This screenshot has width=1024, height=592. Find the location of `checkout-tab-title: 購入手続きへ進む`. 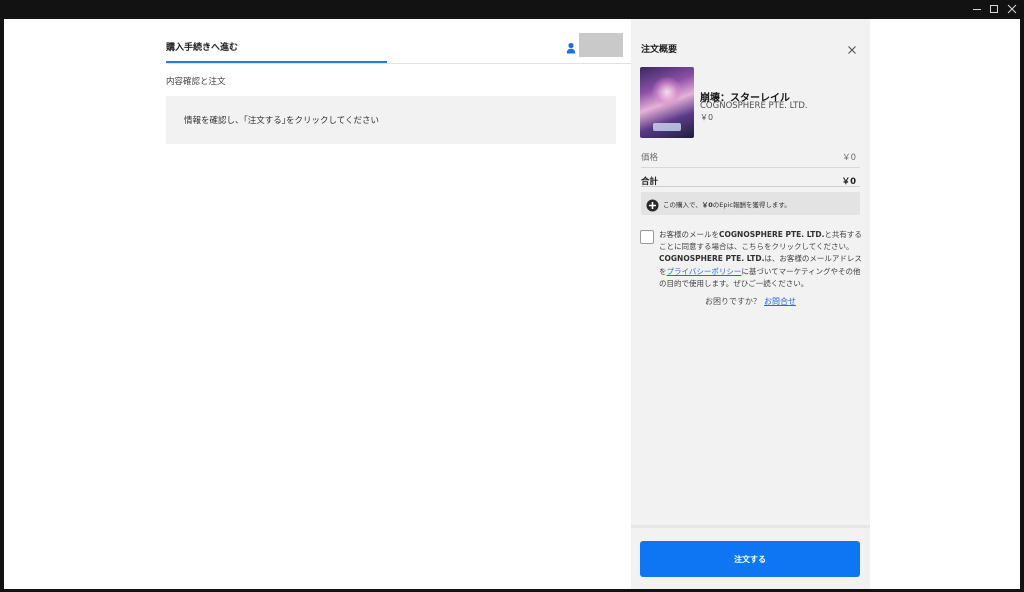

checkout-tab-title: 購入手続きへ進む is located at coordinates (202, 46).